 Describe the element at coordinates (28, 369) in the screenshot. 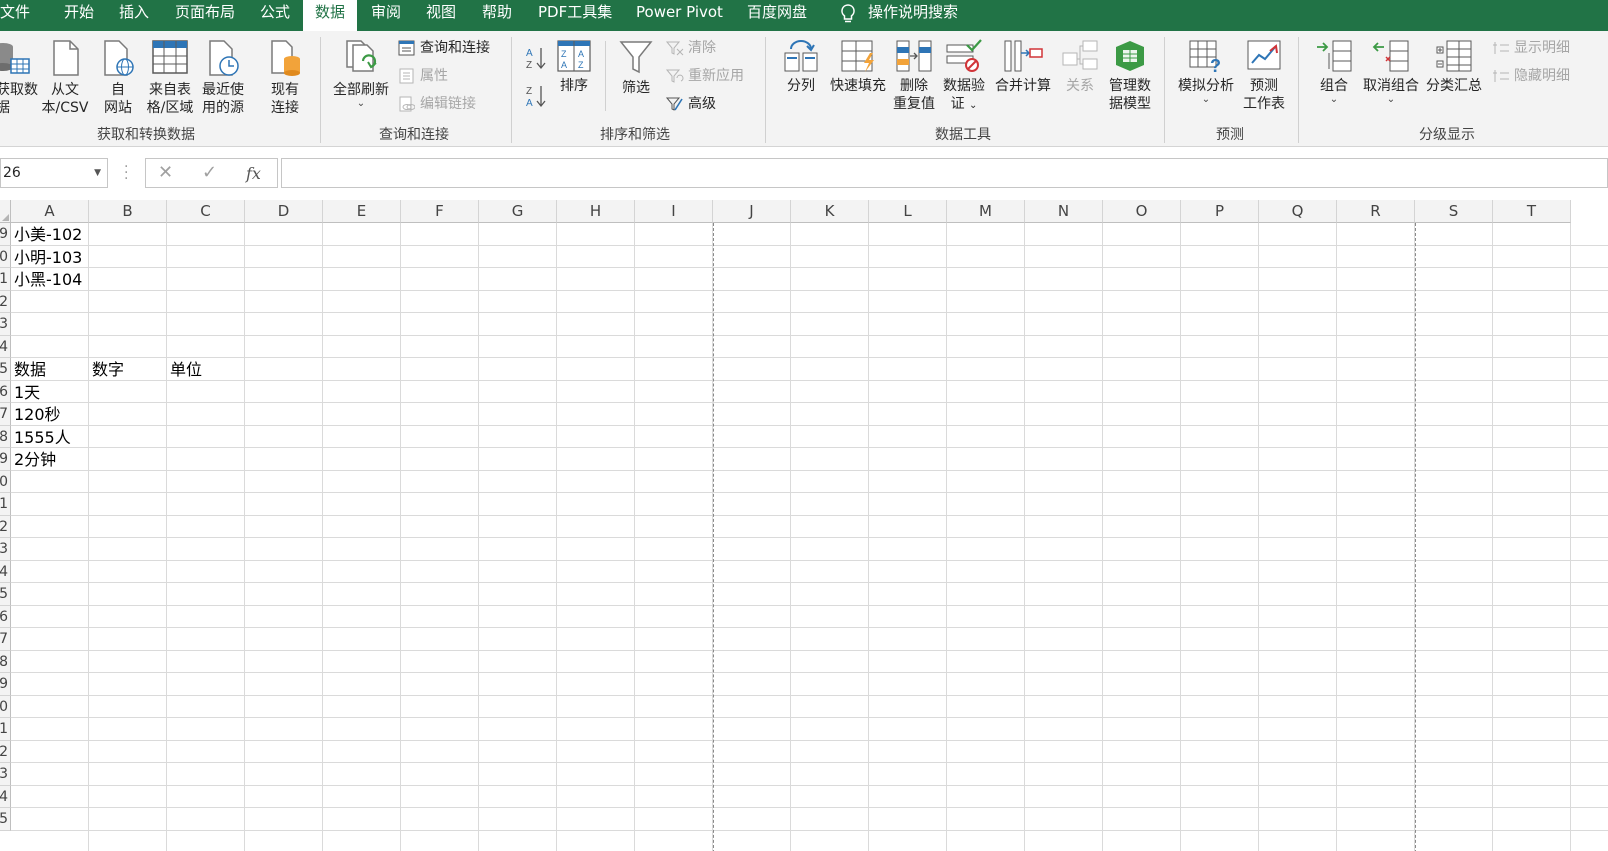

I see `cell-a15: 数据` at that location.